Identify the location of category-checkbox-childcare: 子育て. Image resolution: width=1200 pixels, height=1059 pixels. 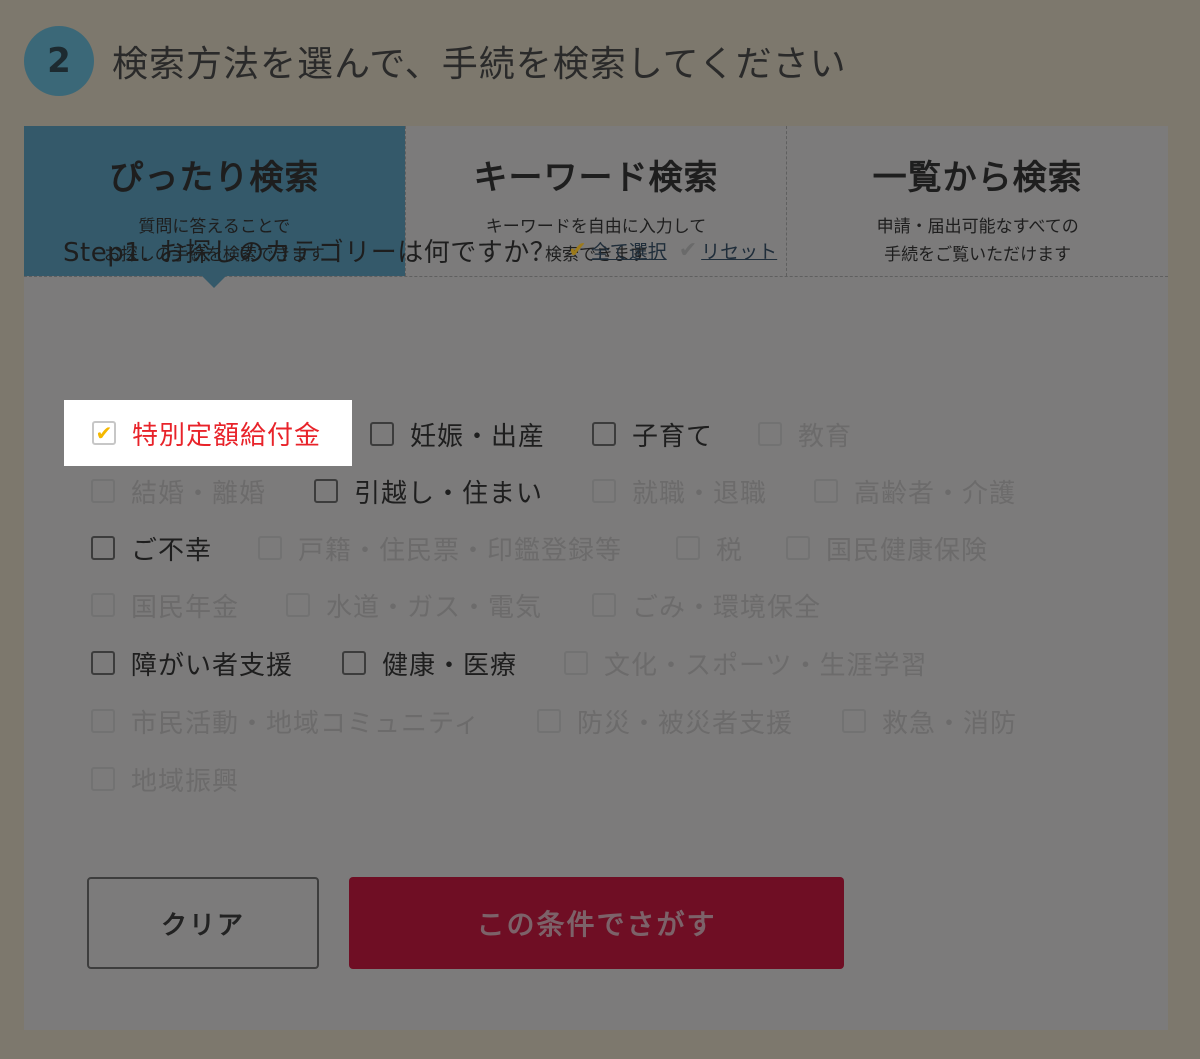
(652, 434).